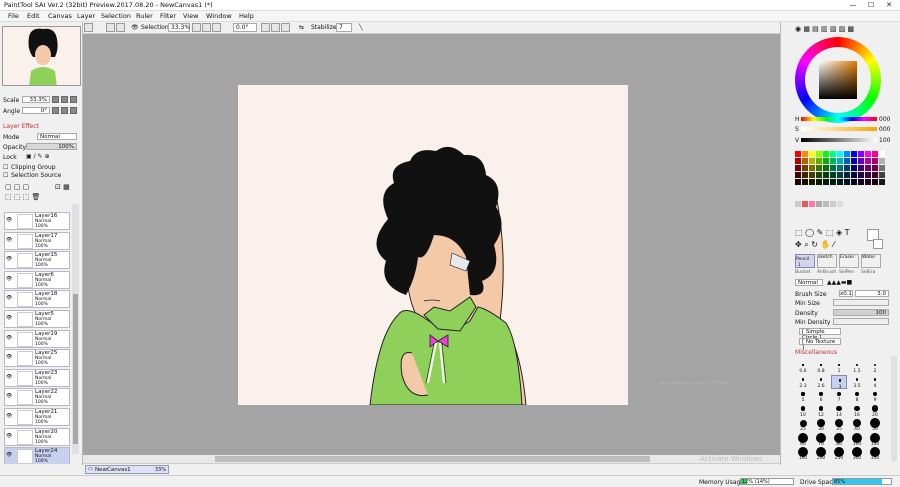  What do you see at coordinates (875, 367) in the screenshot?
I see `brush-size-cell: 2` at bounding box center [875, 367].